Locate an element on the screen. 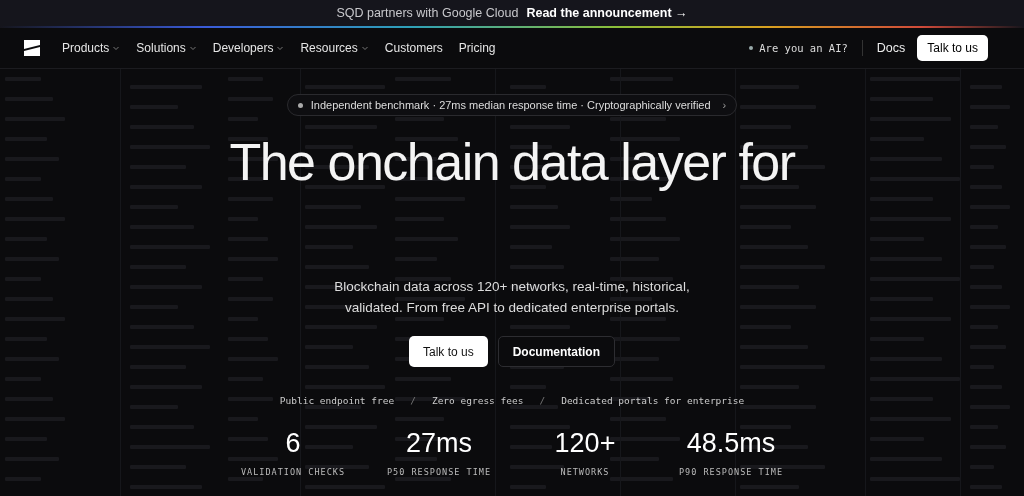 The width and height of the screenshot is (1024, 496). stat-label: NETWORKS is located at coordinates (585, 472).